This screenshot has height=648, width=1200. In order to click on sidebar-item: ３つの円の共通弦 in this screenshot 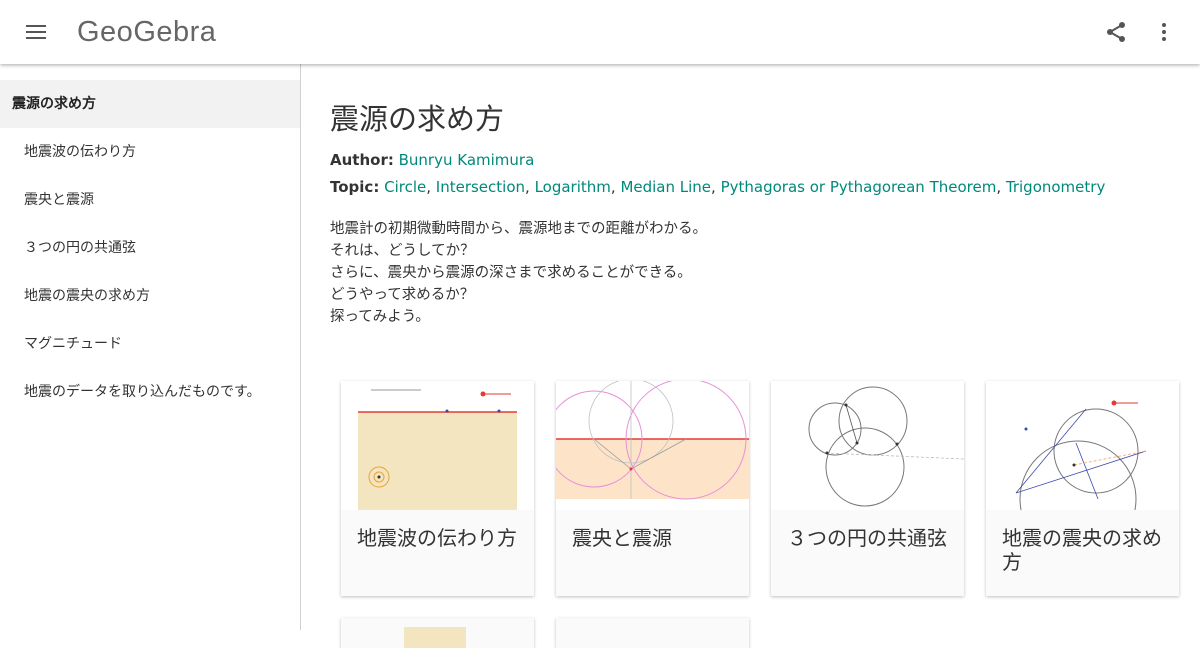, I will do `click(150, 248)`.